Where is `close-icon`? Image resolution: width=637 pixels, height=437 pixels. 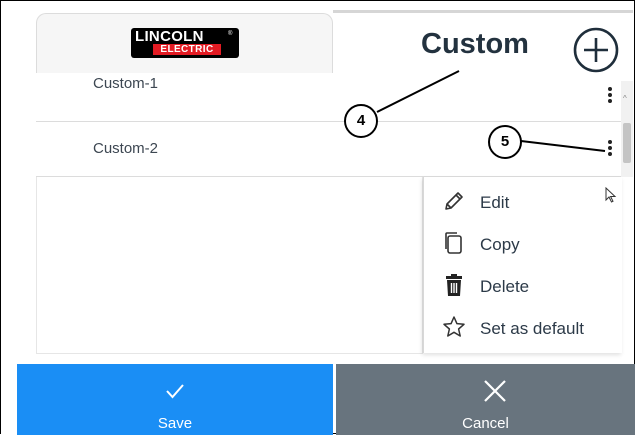 close-icon is located at coordinates (495, 391).